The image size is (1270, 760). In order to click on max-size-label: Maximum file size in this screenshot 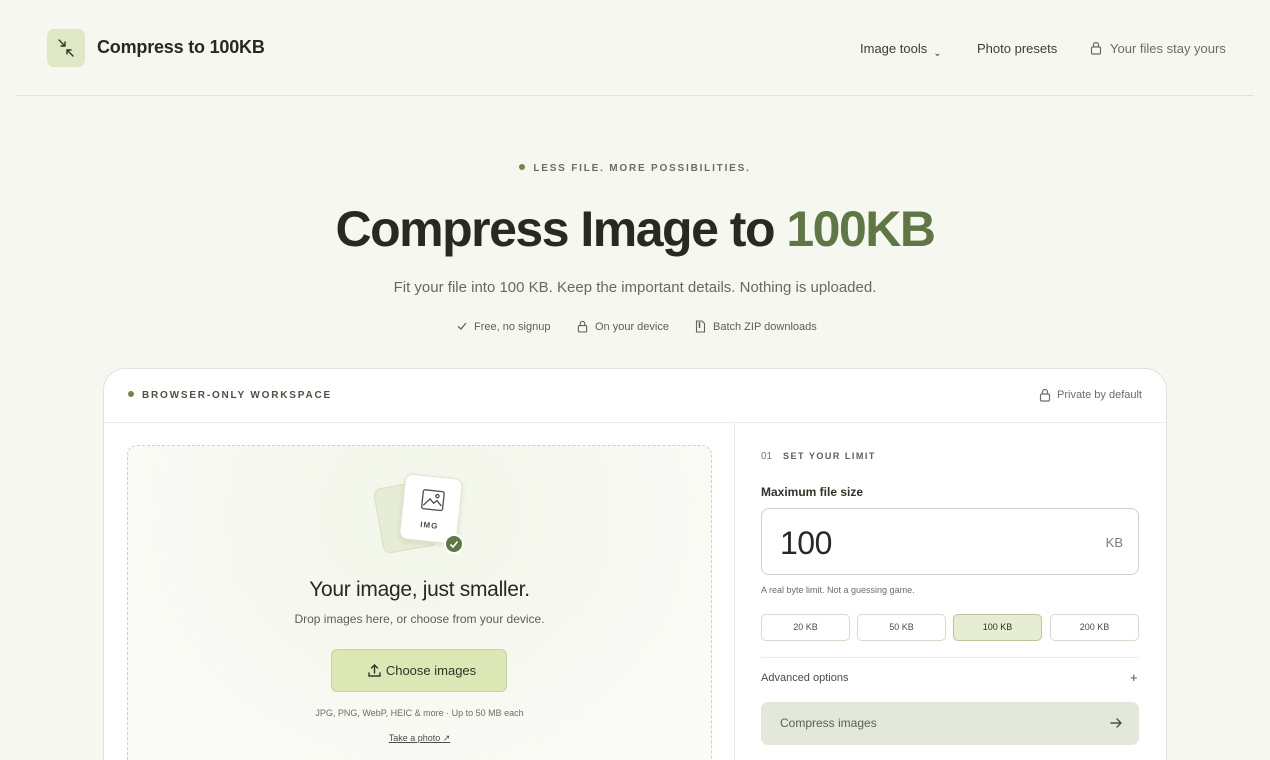, I will do `click(812, 492)`.